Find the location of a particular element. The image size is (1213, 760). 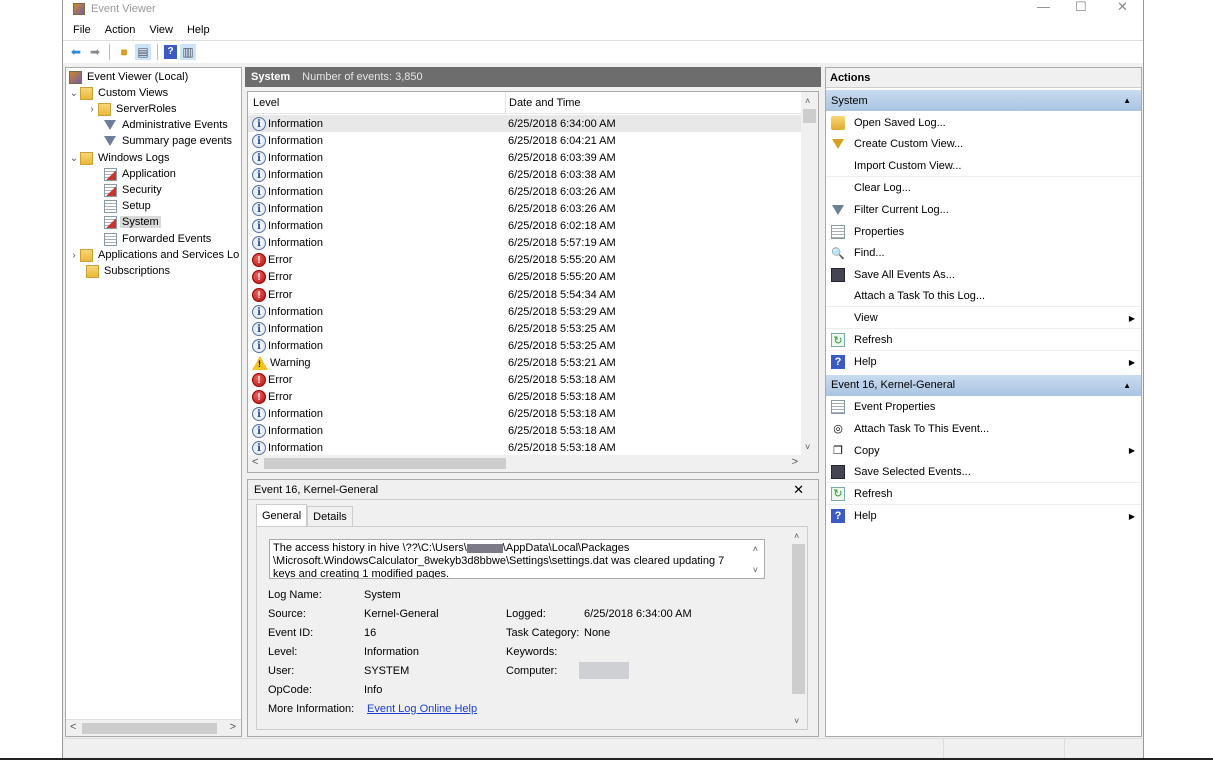

menu-action: Action is located at coordinates (120, 30).